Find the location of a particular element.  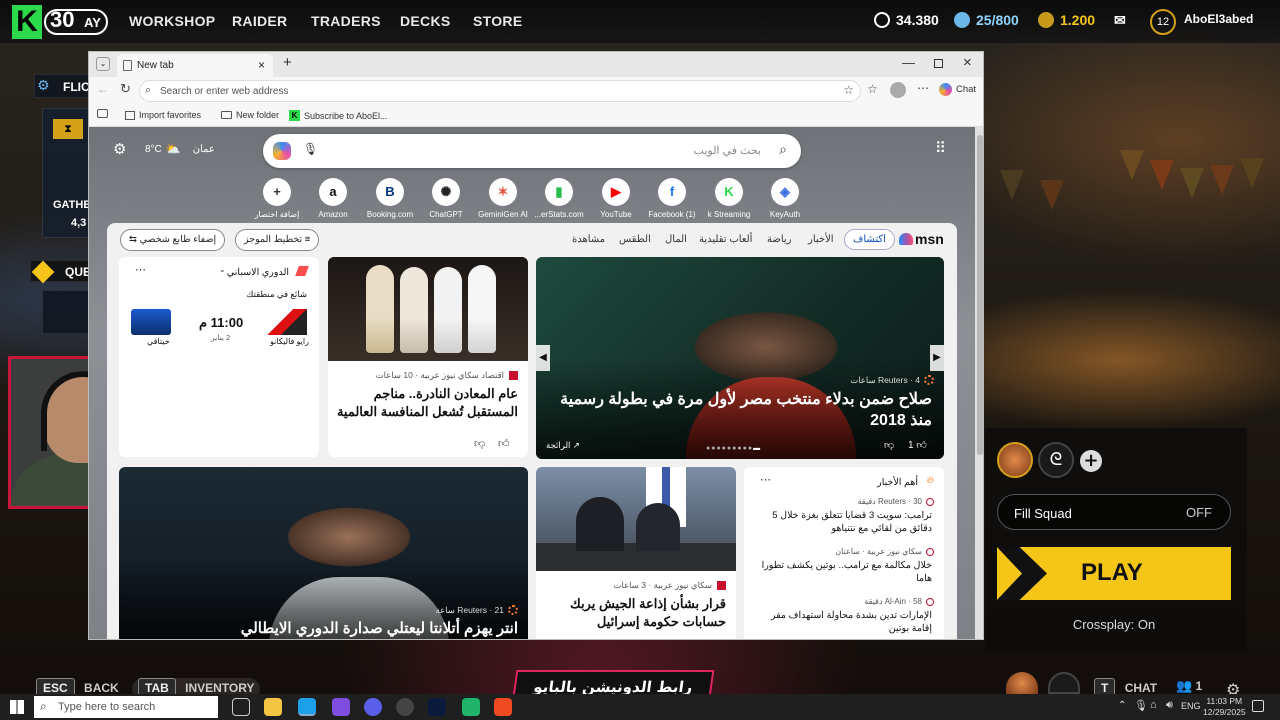

carousel-prev-icon: ◀ is located at coordinates (543, 358).